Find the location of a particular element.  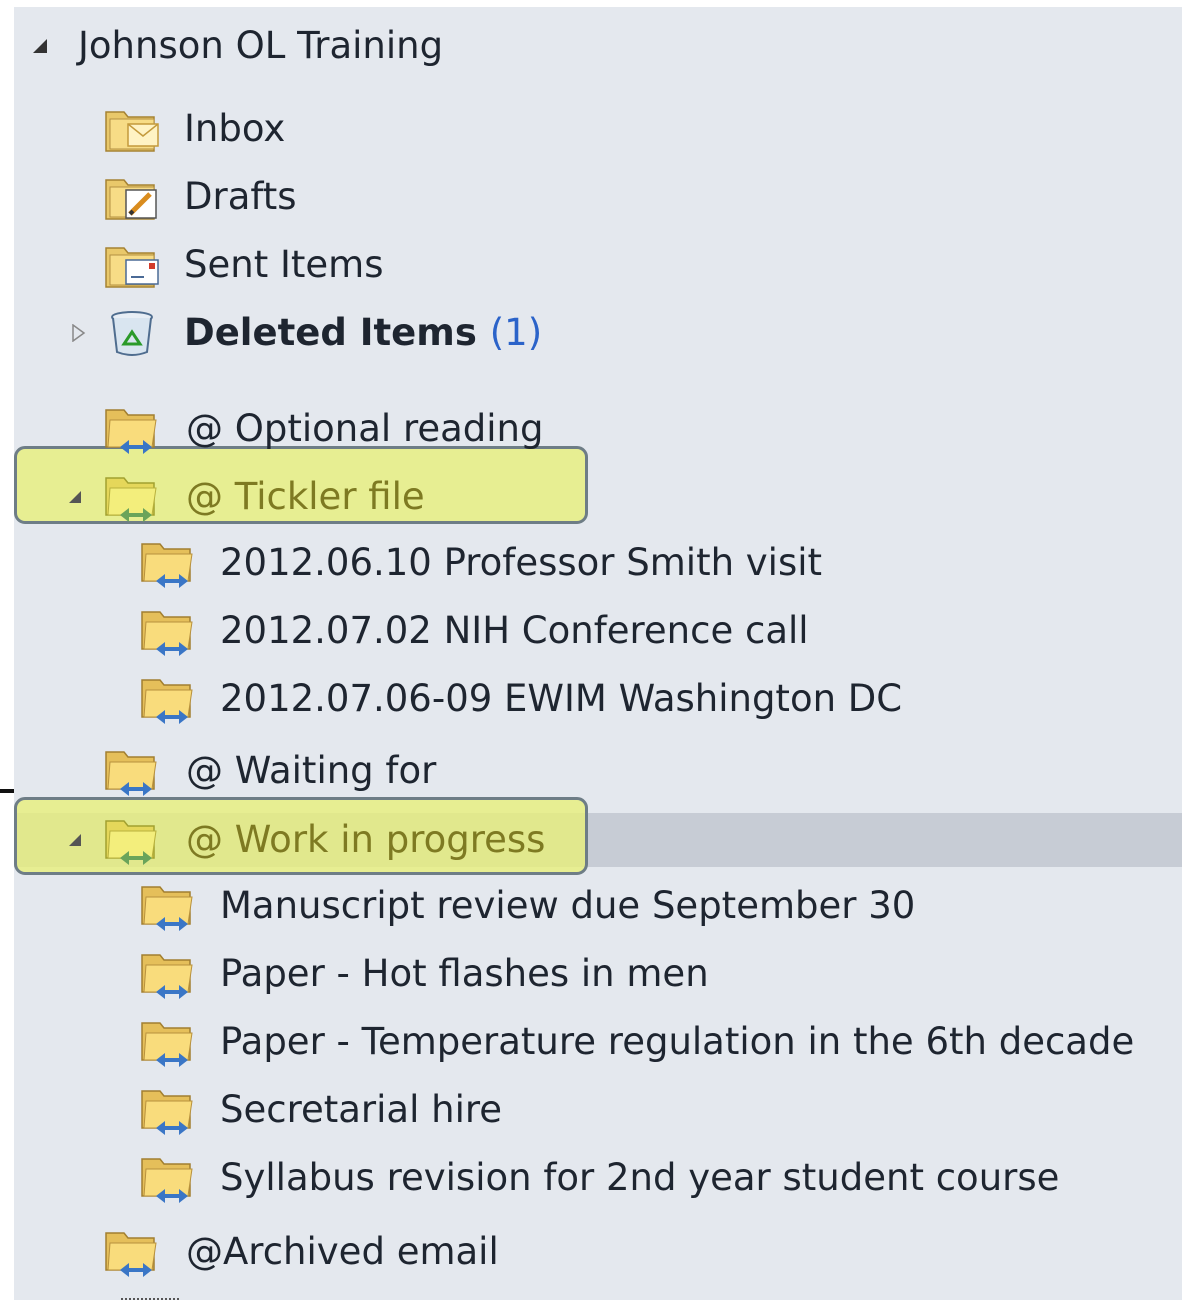

folder-tickler-child: 2012.06.10 Professor Smith visit is located at coordinates (598, 563).